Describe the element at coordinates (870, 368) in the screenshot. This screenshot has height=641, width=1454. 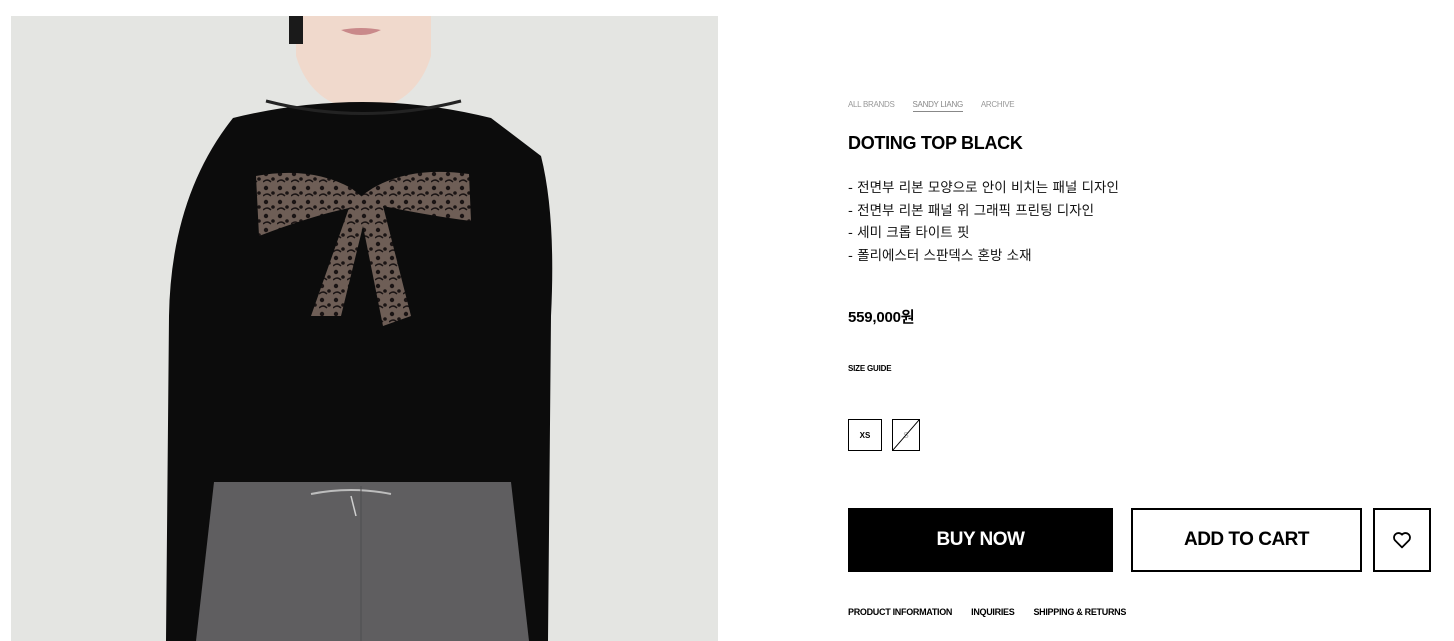
I see `size-guide-link: SIZE GUIDE` at that location.